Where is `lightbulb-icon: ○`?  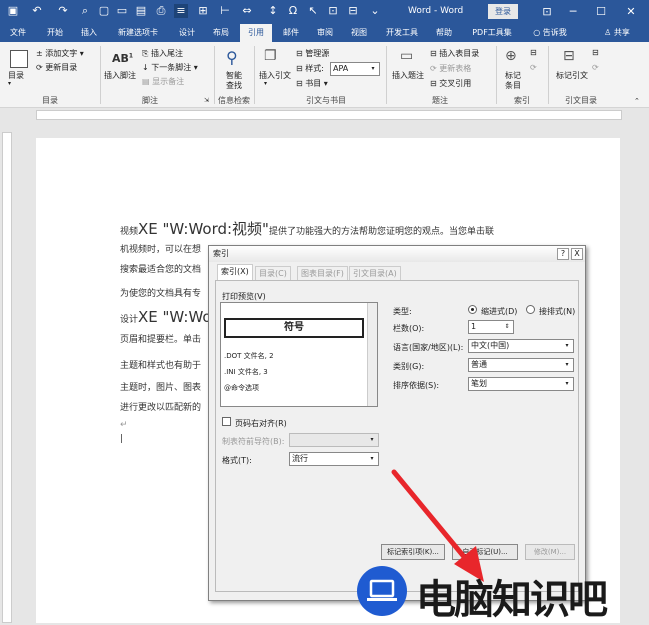
lightbulb-icon: ○ is located at coordinates (538, 32).